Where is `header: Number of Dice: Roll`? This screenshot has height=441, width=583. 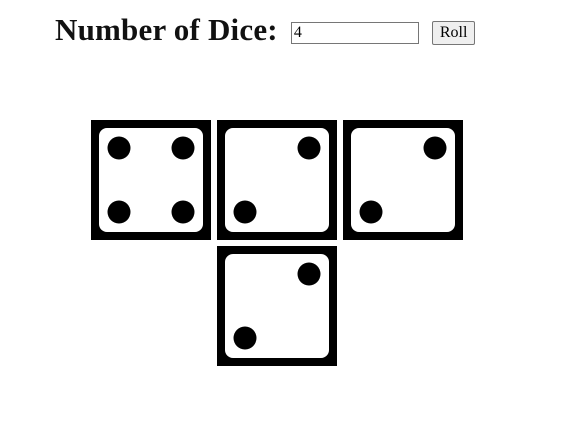
header: Number of Dice: Roll is located at coordinates (265, 30).